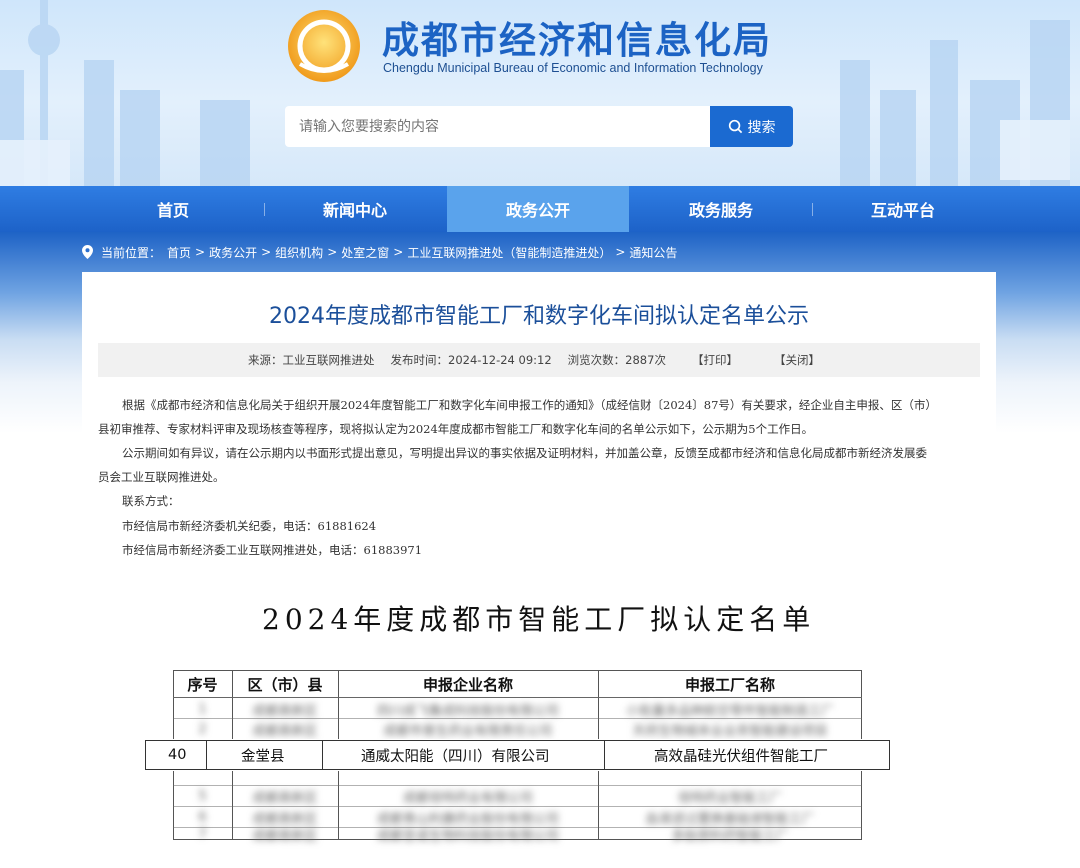 The height and width of the screenshot is (868, 1080). Describe the element at coordinates (285, 684) in the screenshot. I see `table-header-district: 区（市）县` at that location.